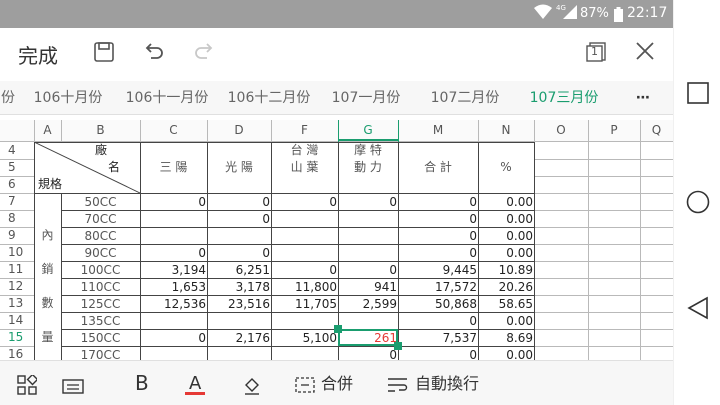 This screenshot has height=405, width=720. What do you see at coordinates (697, 95) in the screenshot?
I see `recent-apps-icon` at bounding box center [697, 95].